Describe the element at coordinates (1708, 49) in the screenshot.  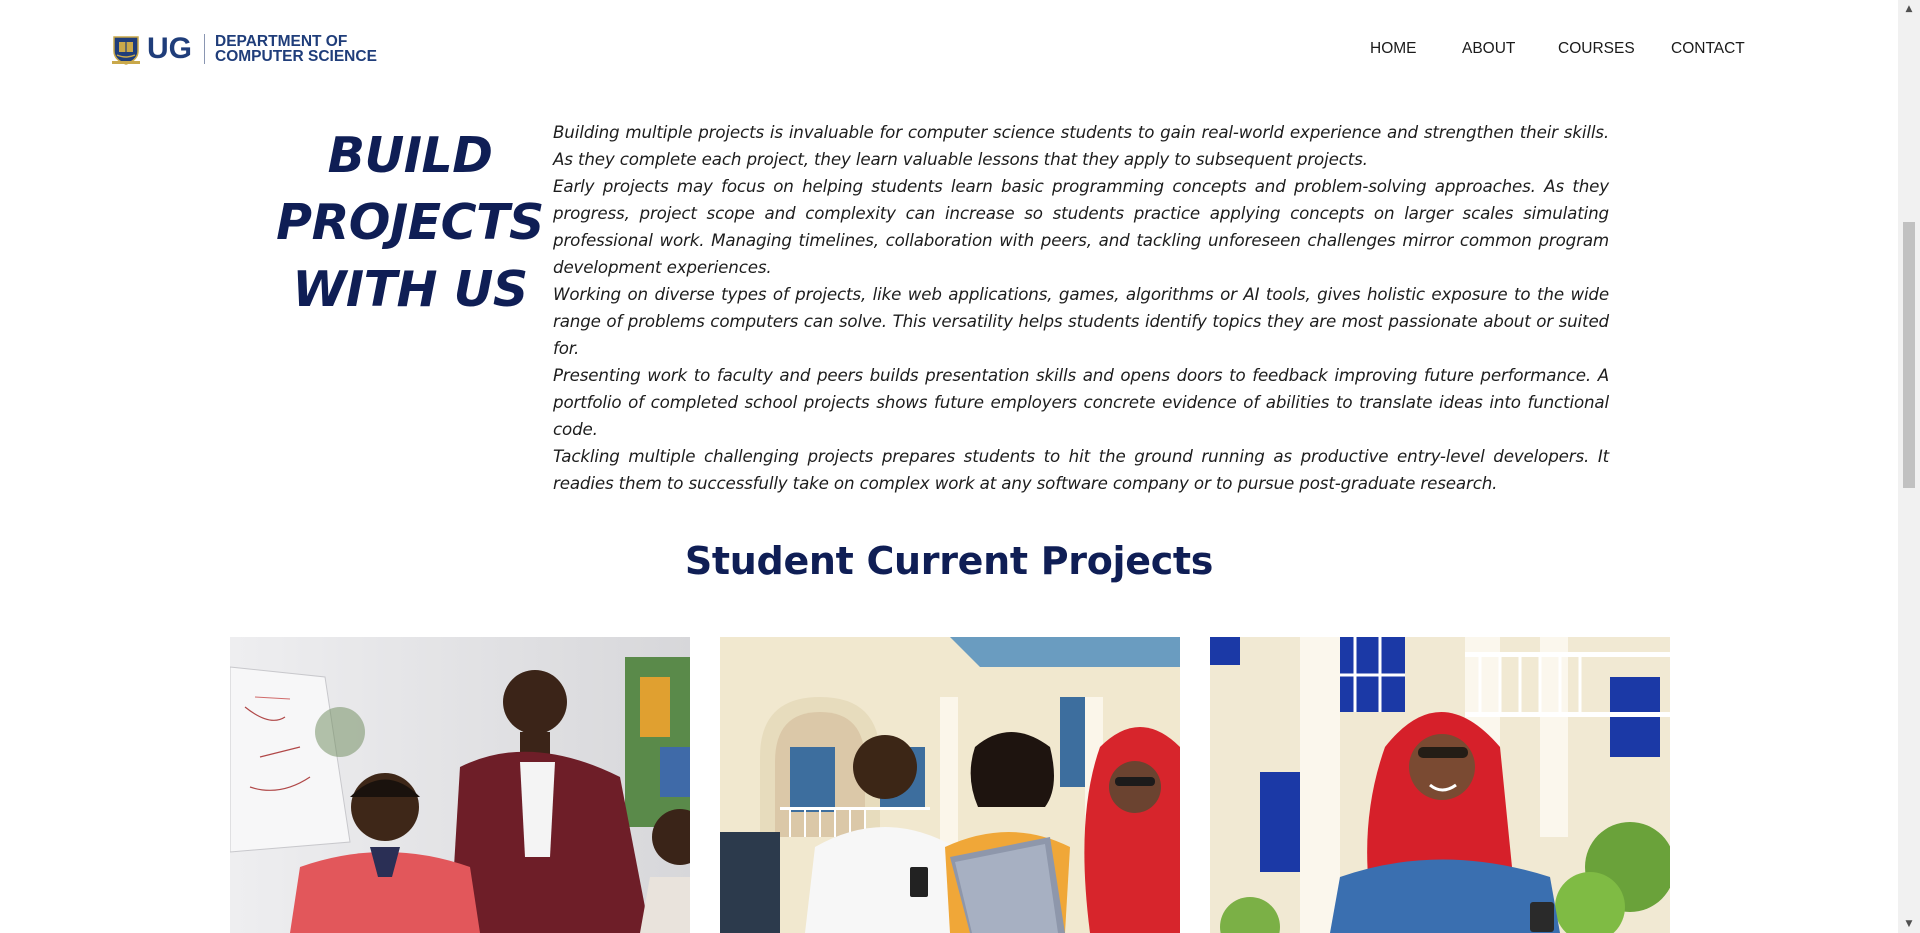
I see `nav-contact: CONTACT` at that location.